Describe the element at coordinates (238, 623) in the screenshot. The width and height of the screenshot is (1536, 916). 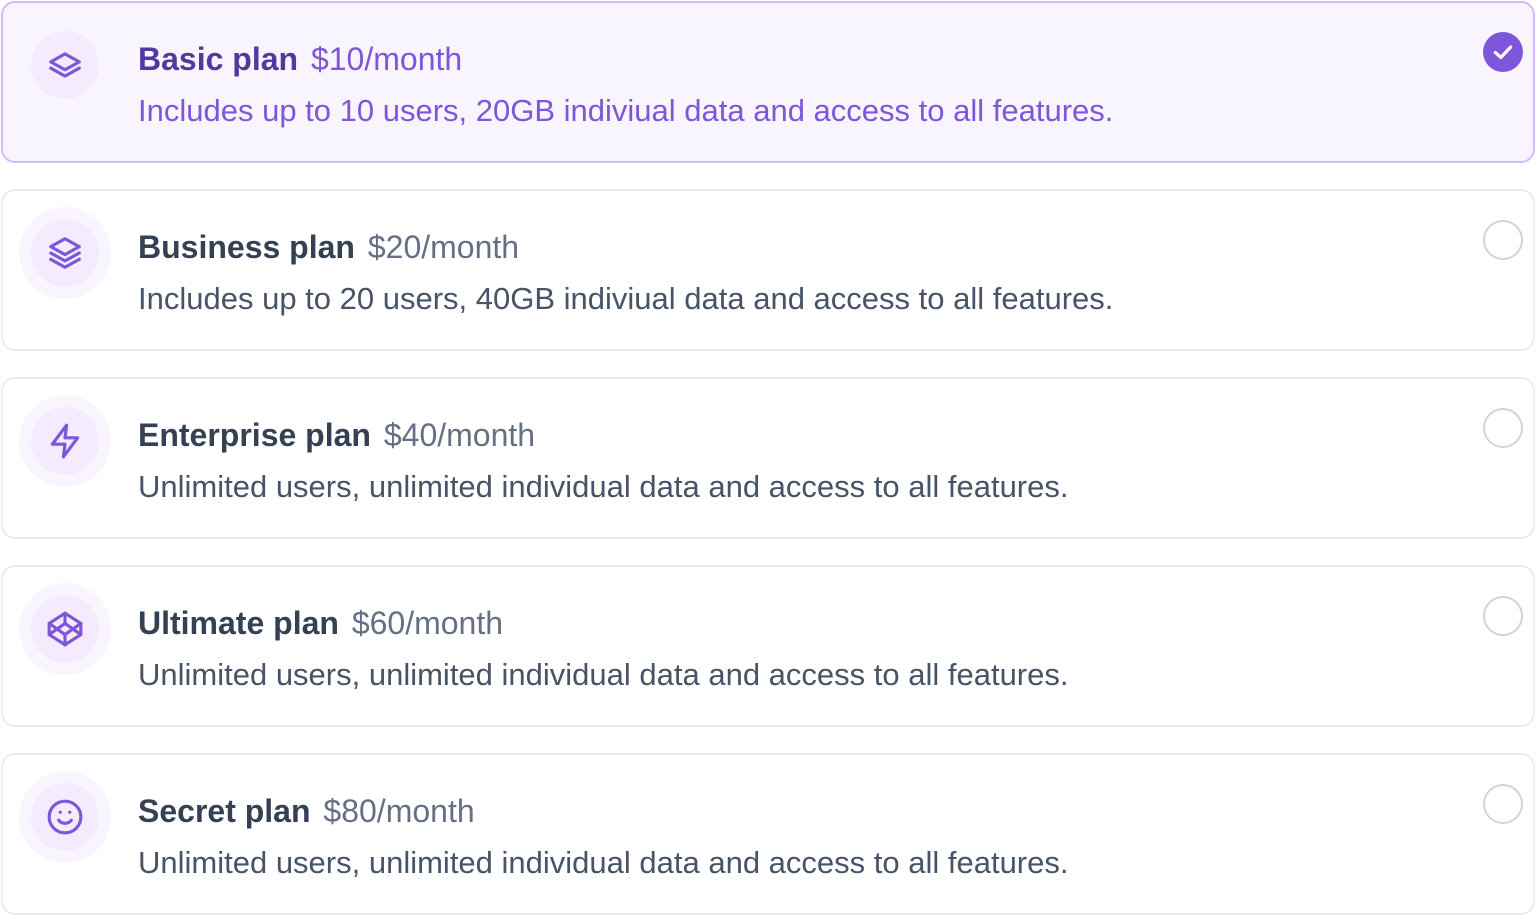
I see `plan-name: Ultimate plan` at that location.